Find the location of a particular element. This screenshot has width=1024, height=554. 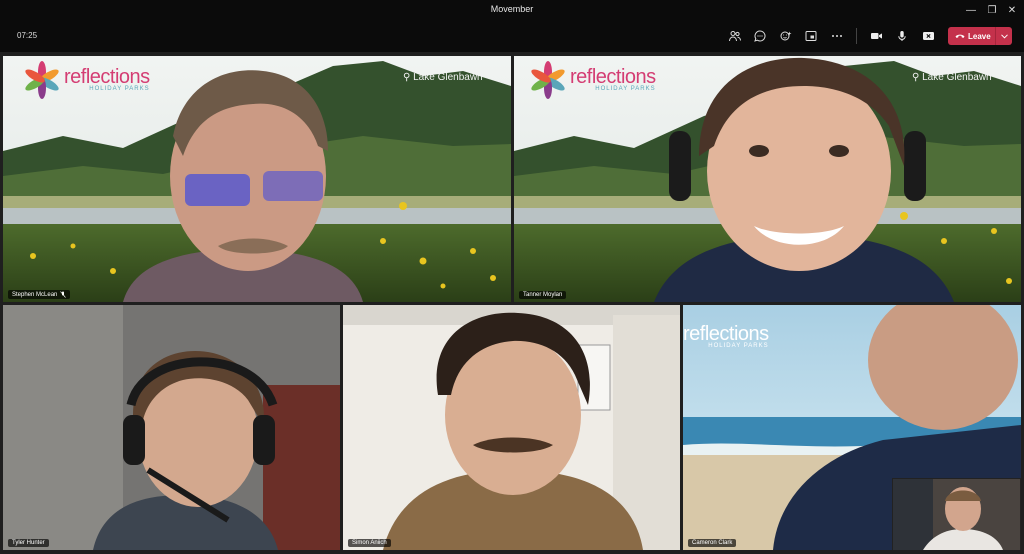

self-view-video is located at coordinates (956, 514).